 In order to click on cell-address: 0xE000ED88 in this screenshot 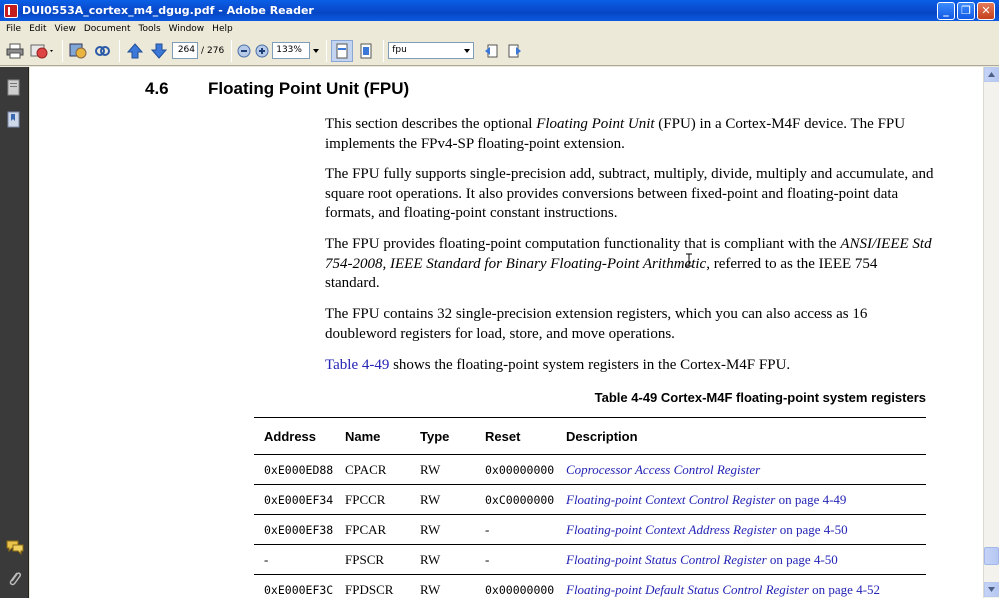, I will do `click(294, 469)`.